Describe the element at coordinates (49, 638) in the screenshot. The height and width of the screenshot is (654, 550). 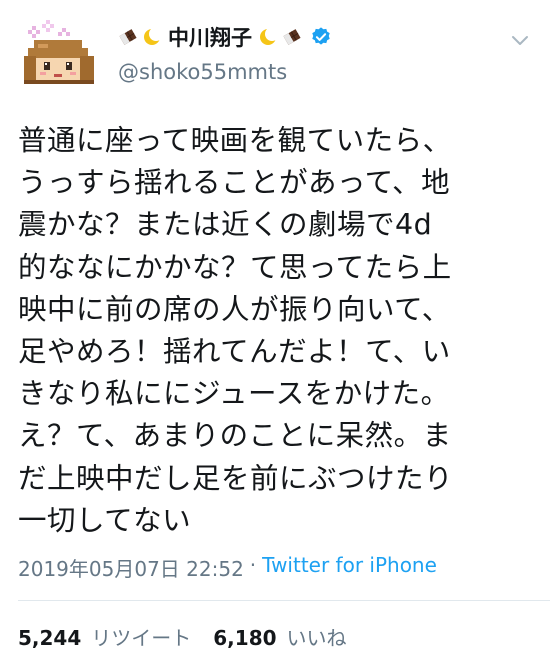
I see `retweets-count: 5,244` at that location.